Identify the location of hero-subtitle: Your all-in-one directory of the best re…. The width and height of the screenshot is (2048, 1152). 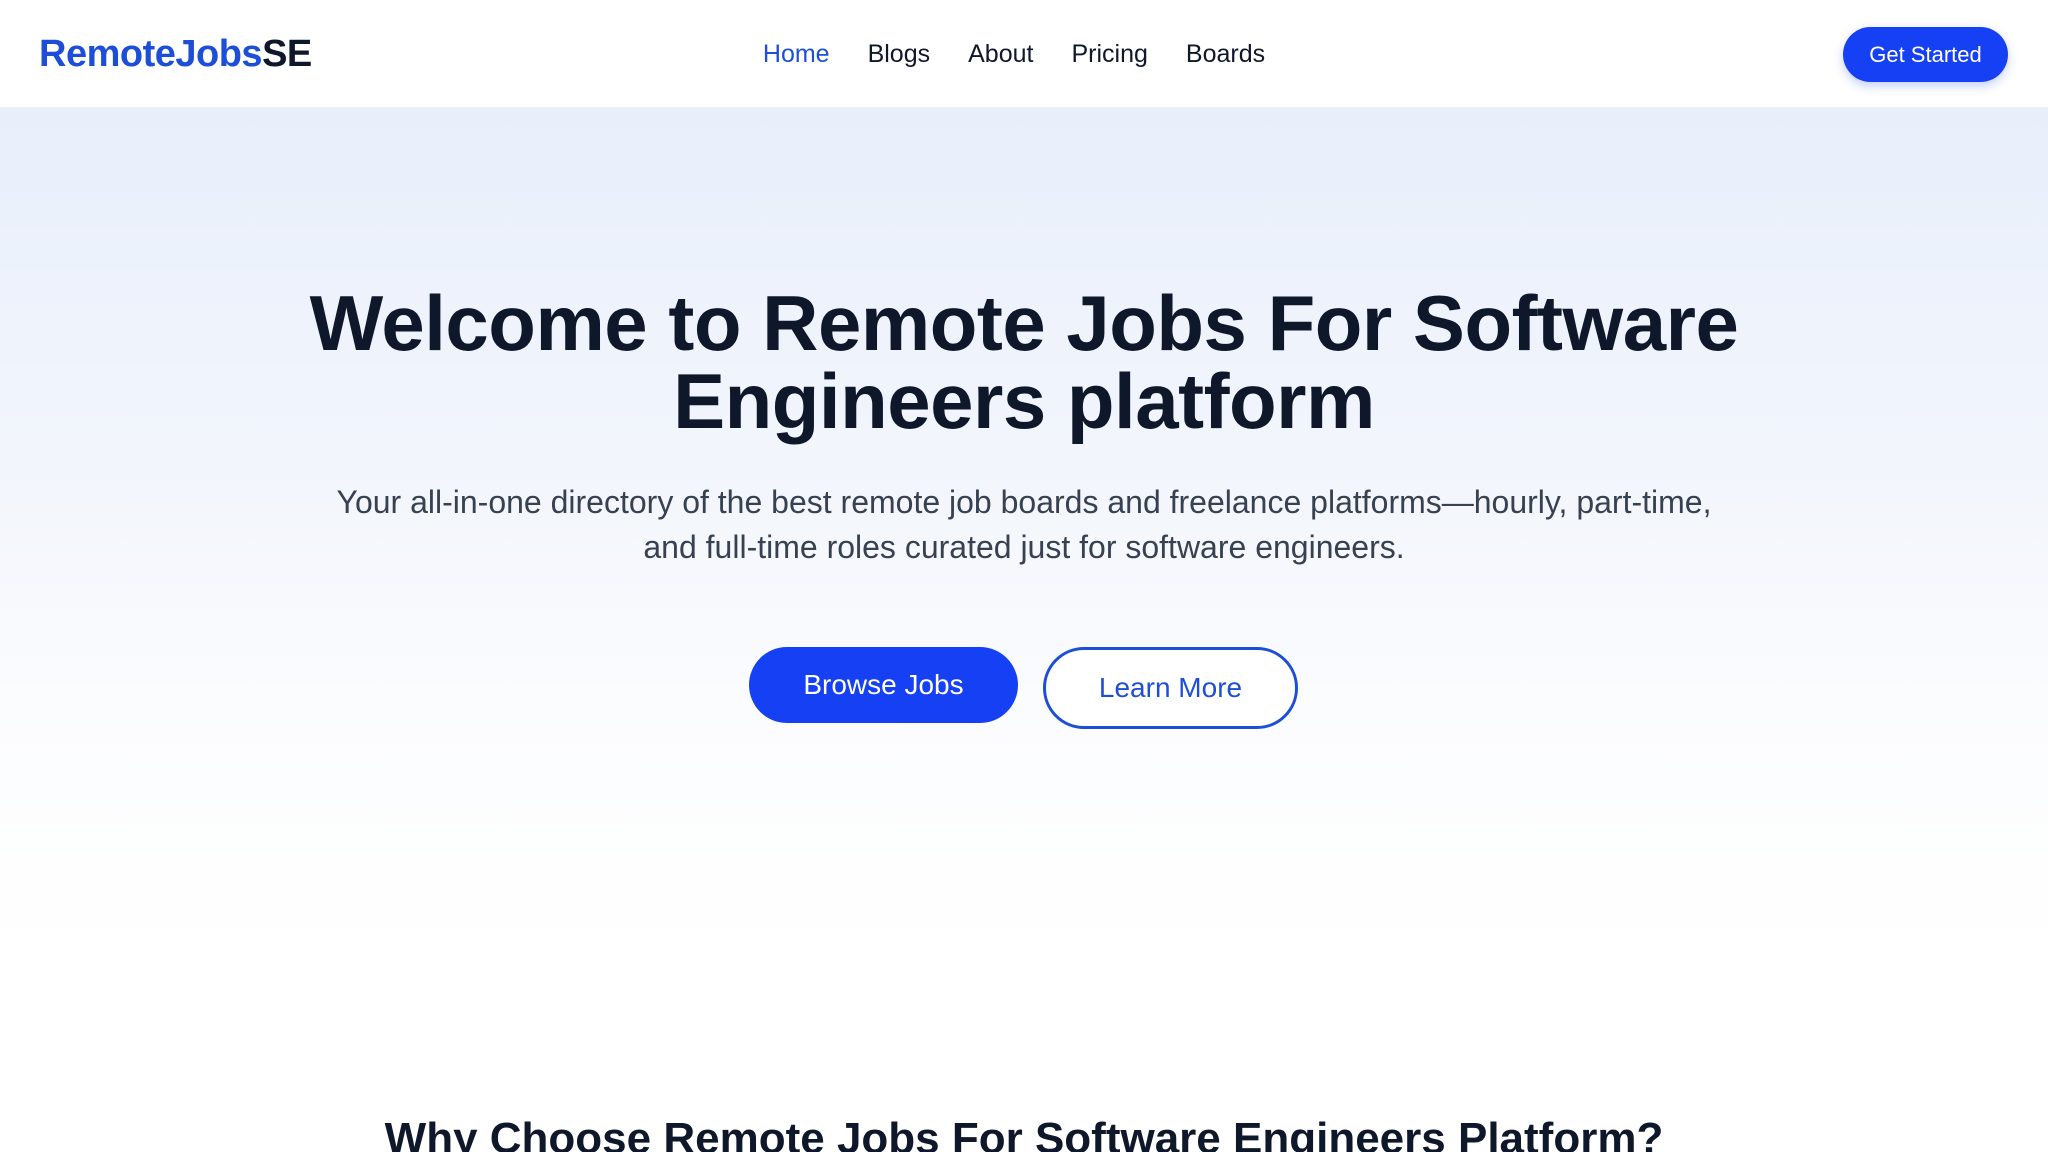
(1024, 525).